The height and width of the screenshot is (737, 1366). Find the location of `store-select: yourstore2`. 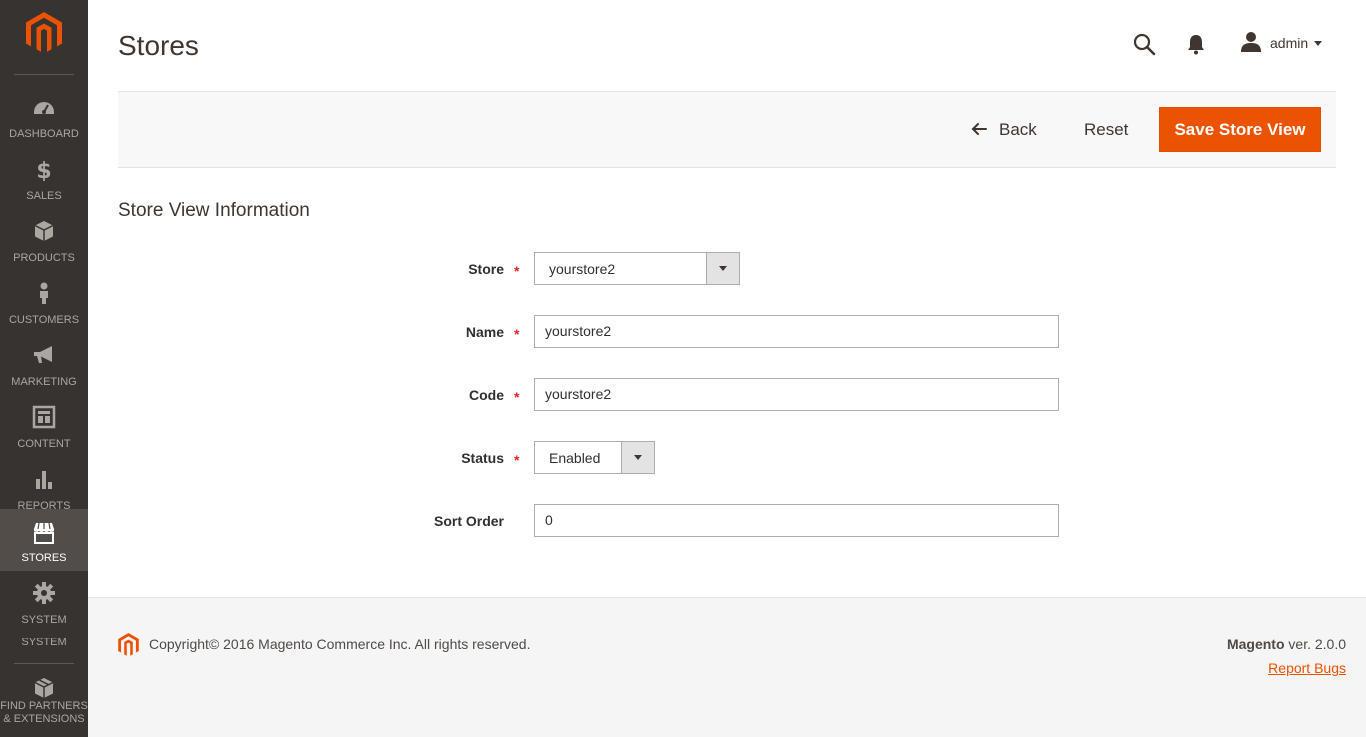

store-select: yourstore2 is located at coordinates (637, 268).